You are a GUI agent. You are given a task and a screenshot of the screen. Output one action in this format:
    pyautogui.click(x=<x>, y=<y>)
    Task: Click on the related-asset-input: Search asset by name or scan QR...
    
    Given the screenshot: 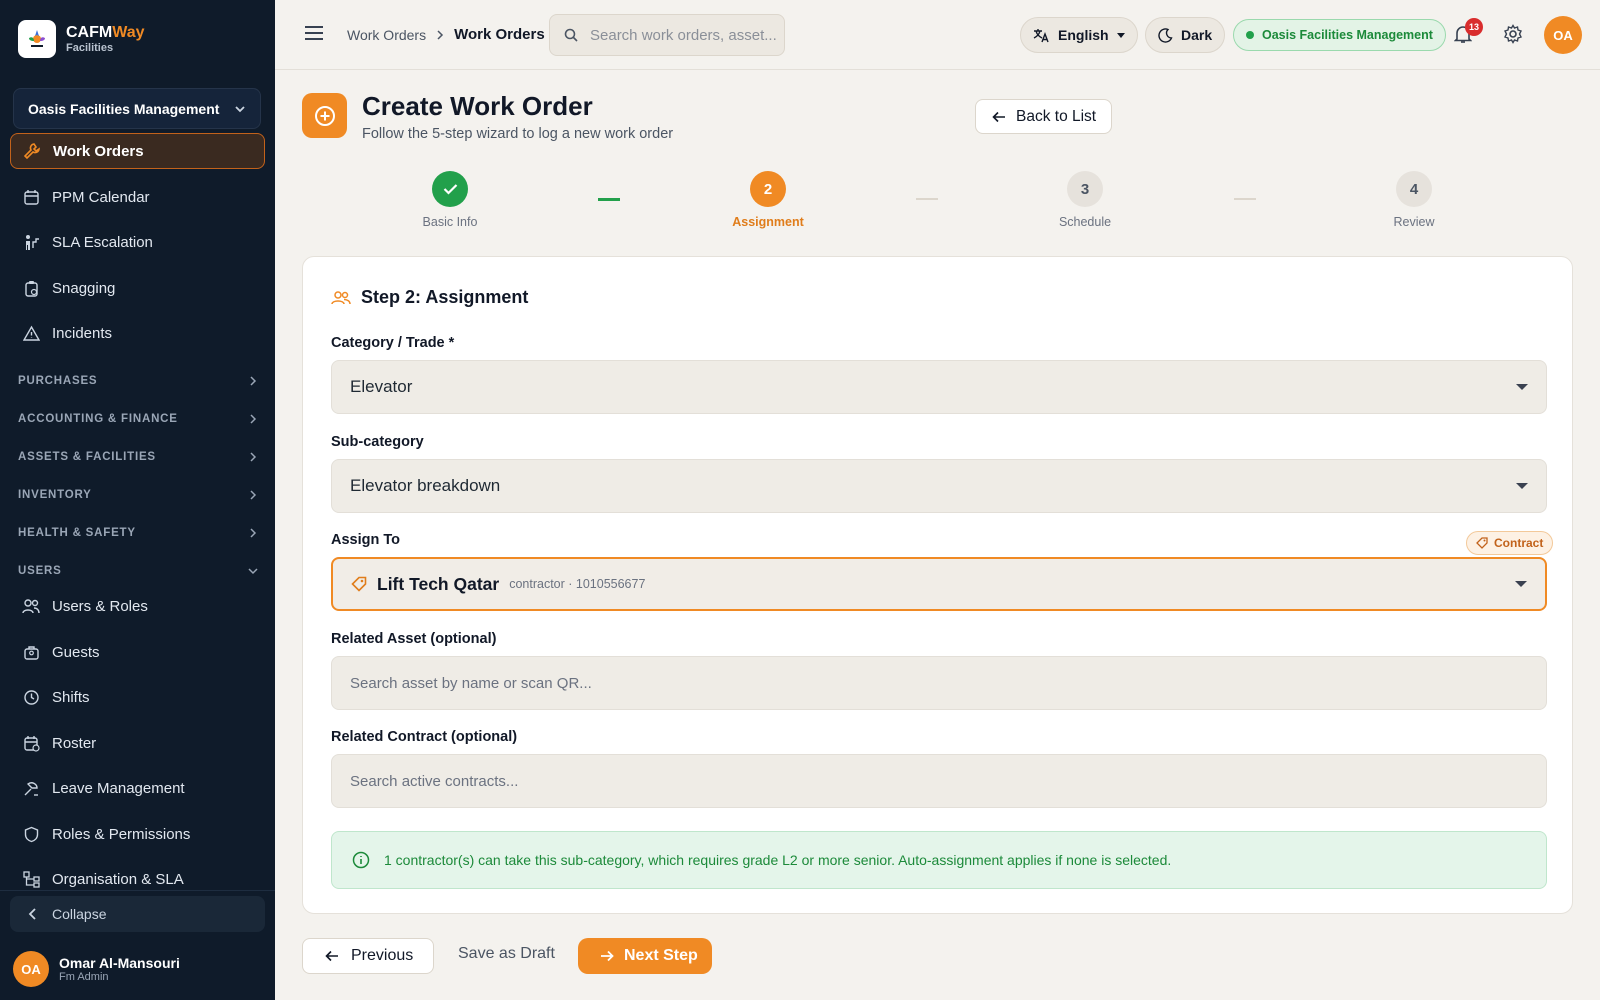 What is the action you would take?
    pyautogui.click(x=939, y=683)
    